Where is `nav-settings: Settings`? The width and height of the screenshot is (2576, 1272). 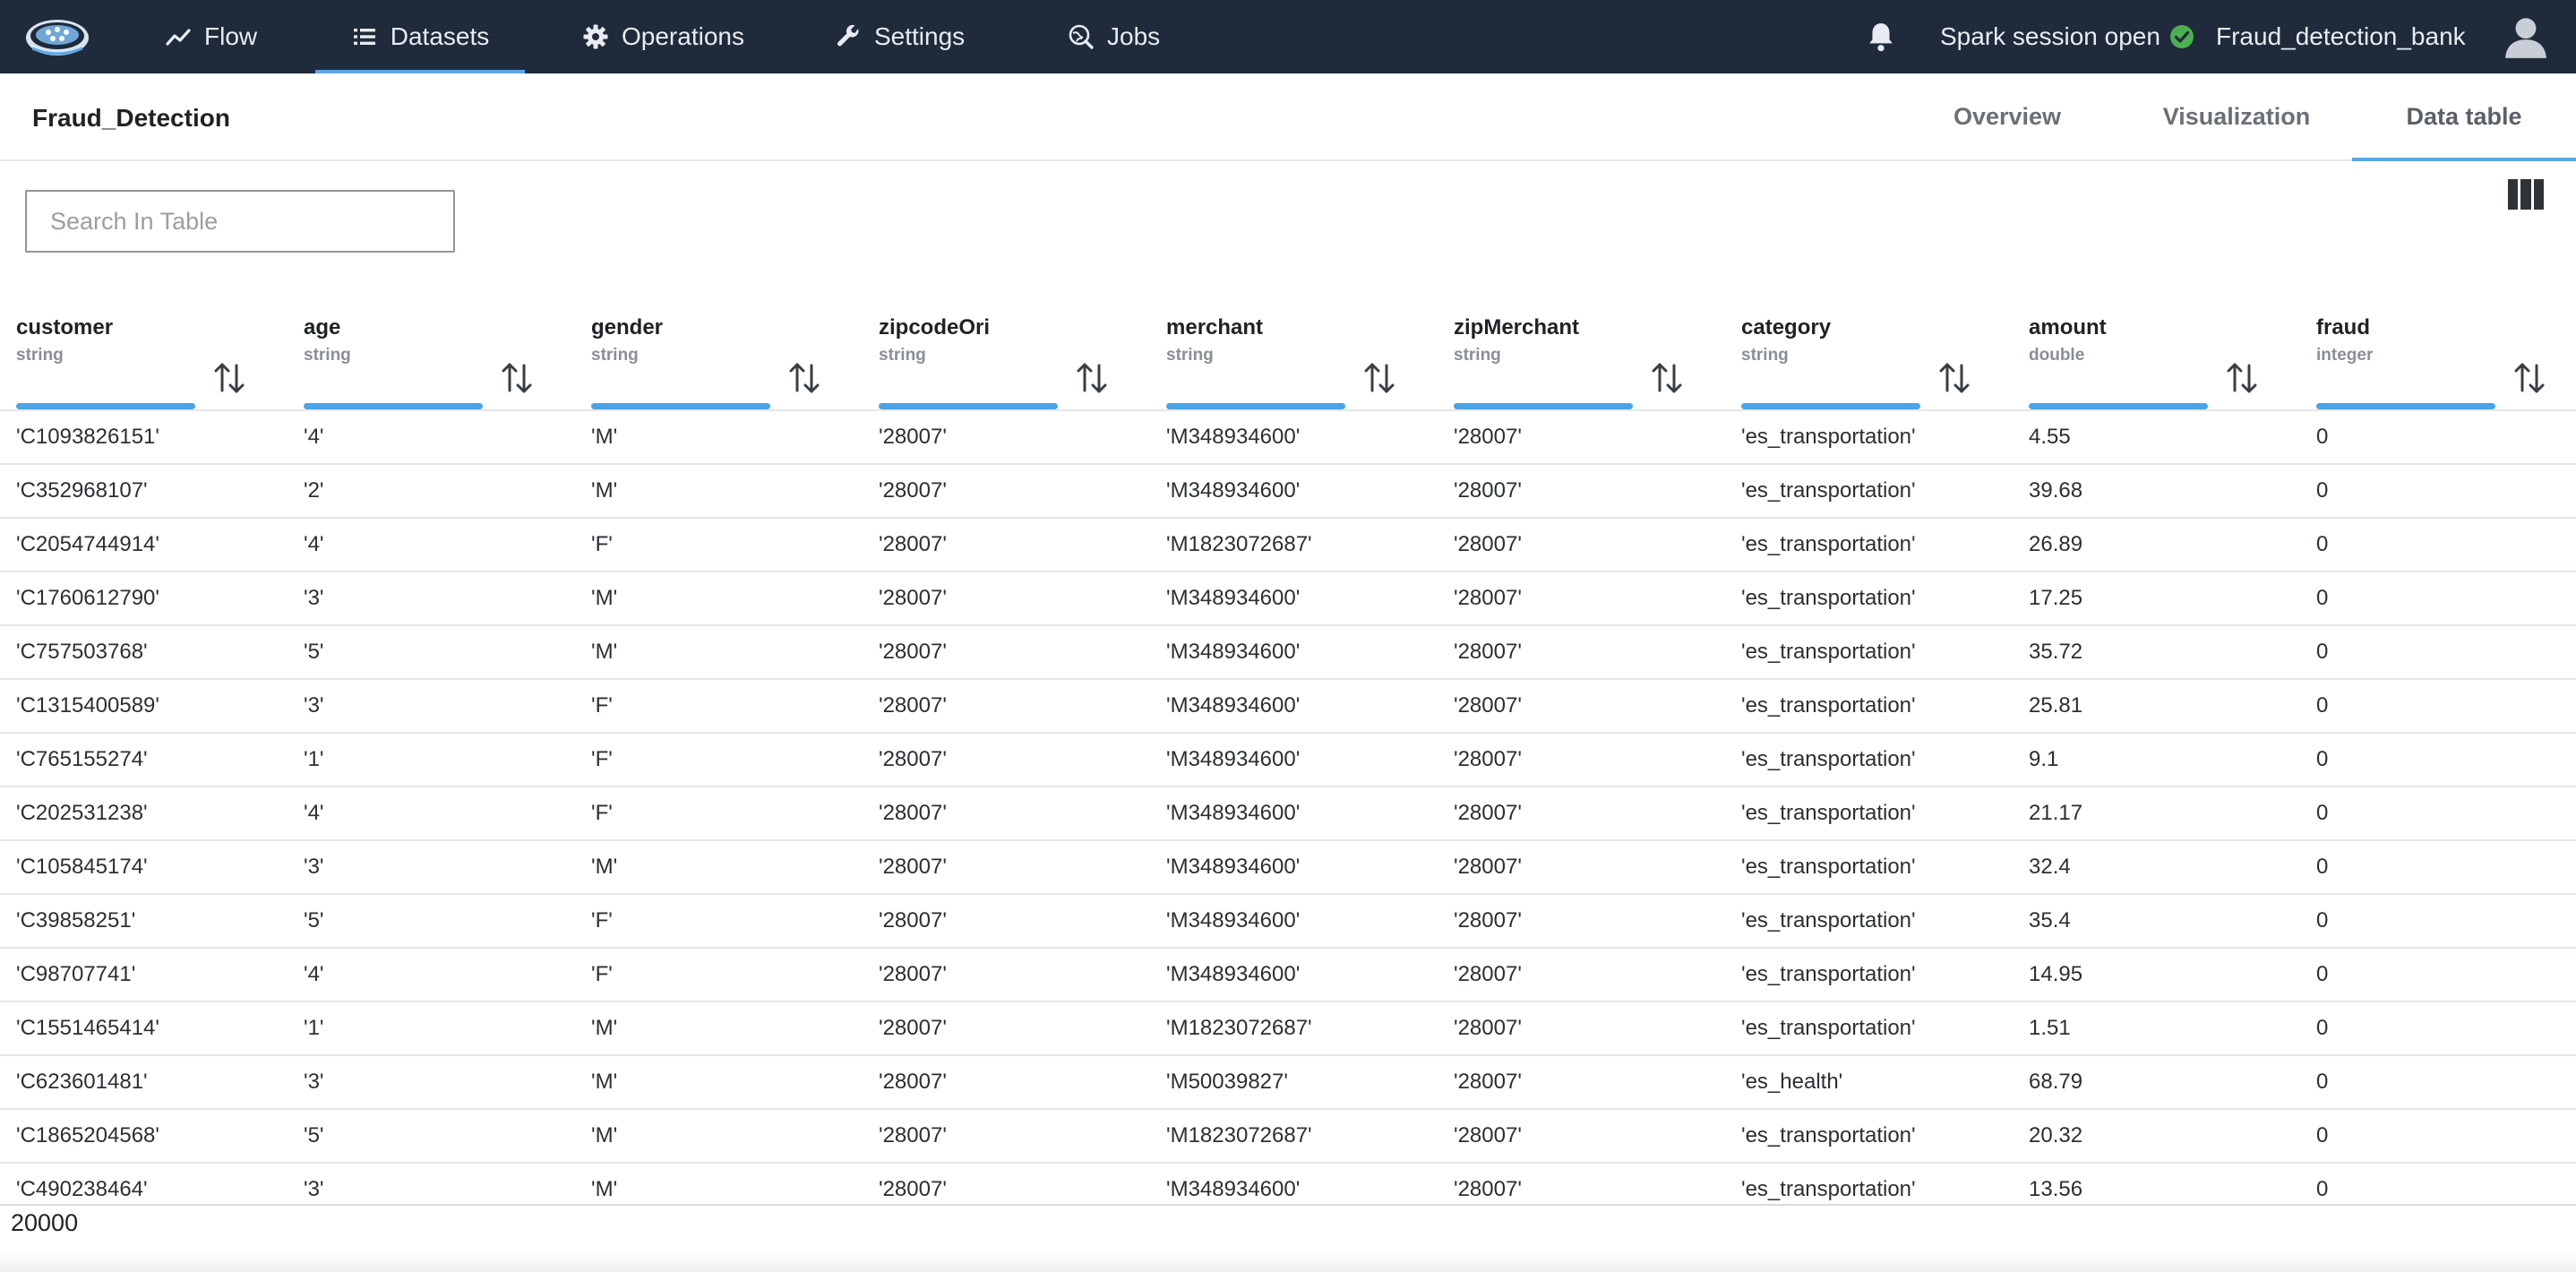
nav-settings: Settings is located at coordinates (906, 37).